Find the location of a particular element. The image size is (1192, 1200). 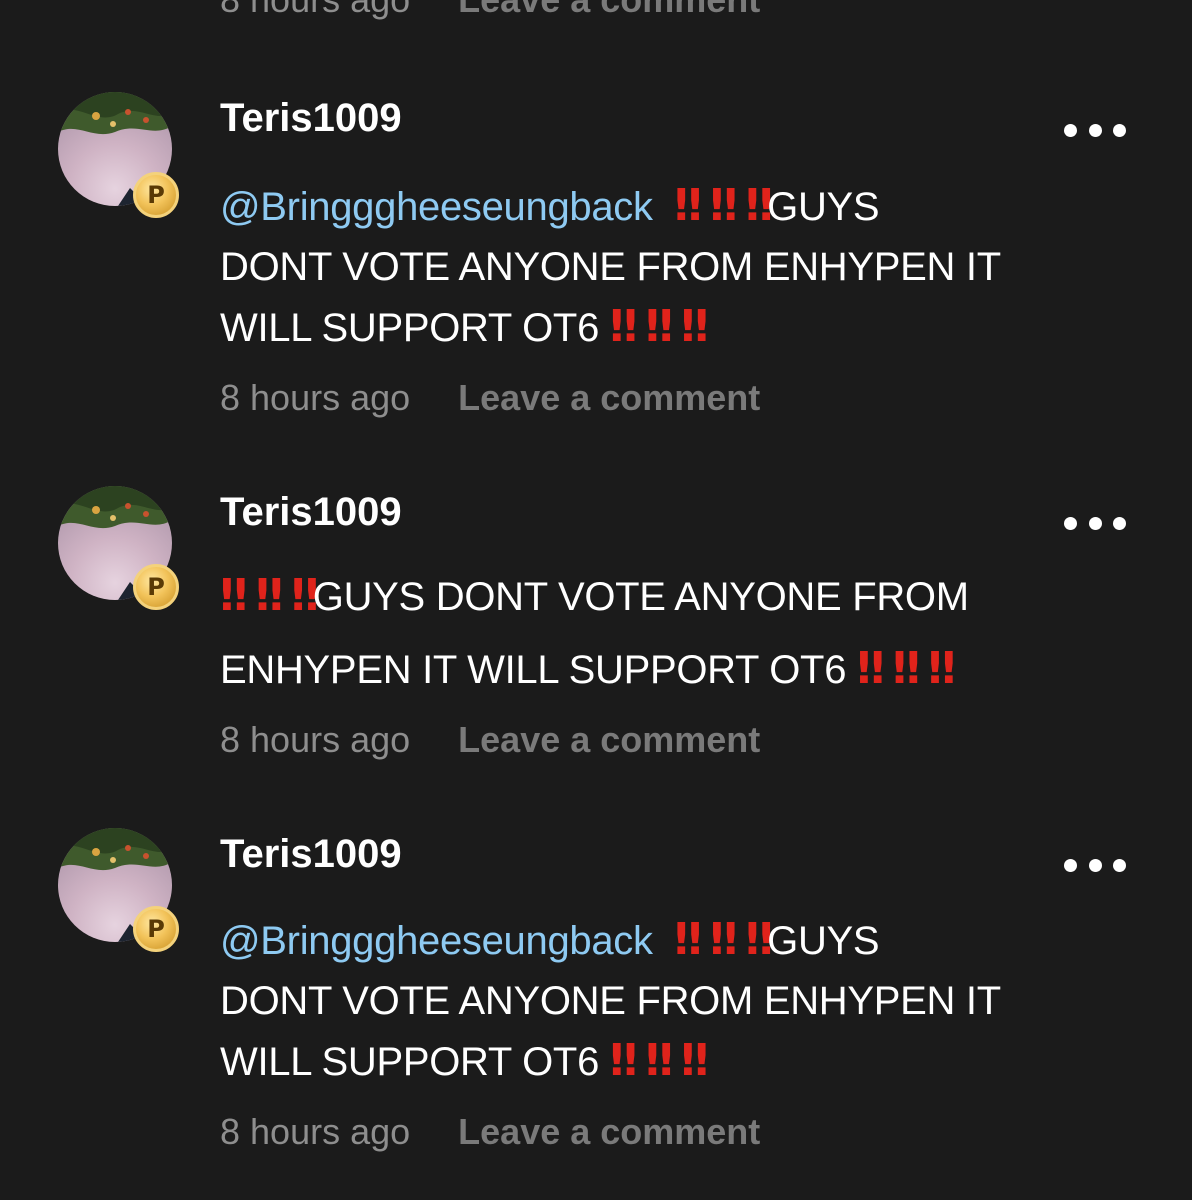

comment-line: ‼ ‼ ‼GUYS DONT VOTE ANYONE FROM is located at coordinates (630, 596).